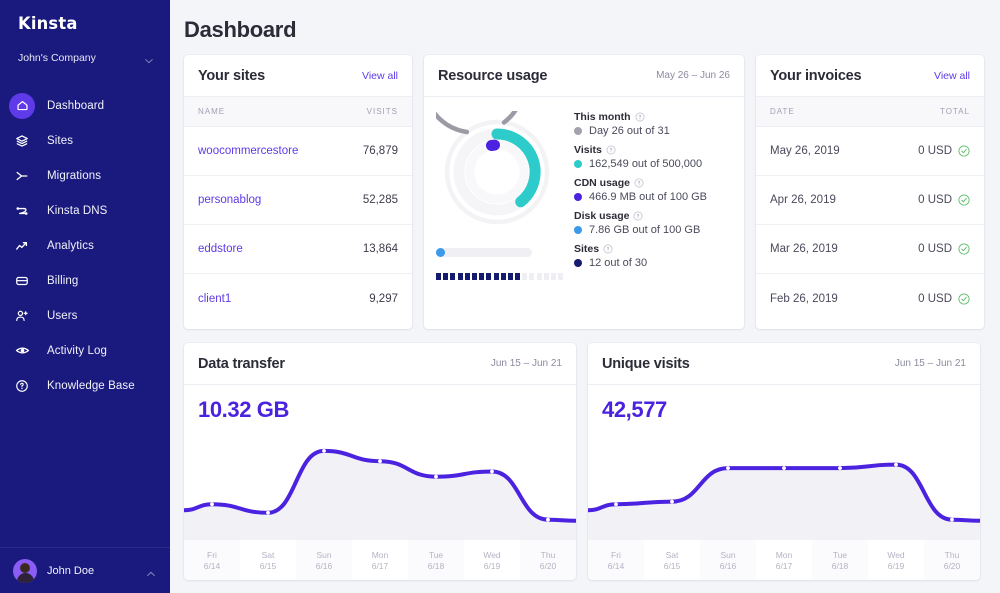  I want to click on sidebar-item-analytics: Analytics, so click(85, 245).